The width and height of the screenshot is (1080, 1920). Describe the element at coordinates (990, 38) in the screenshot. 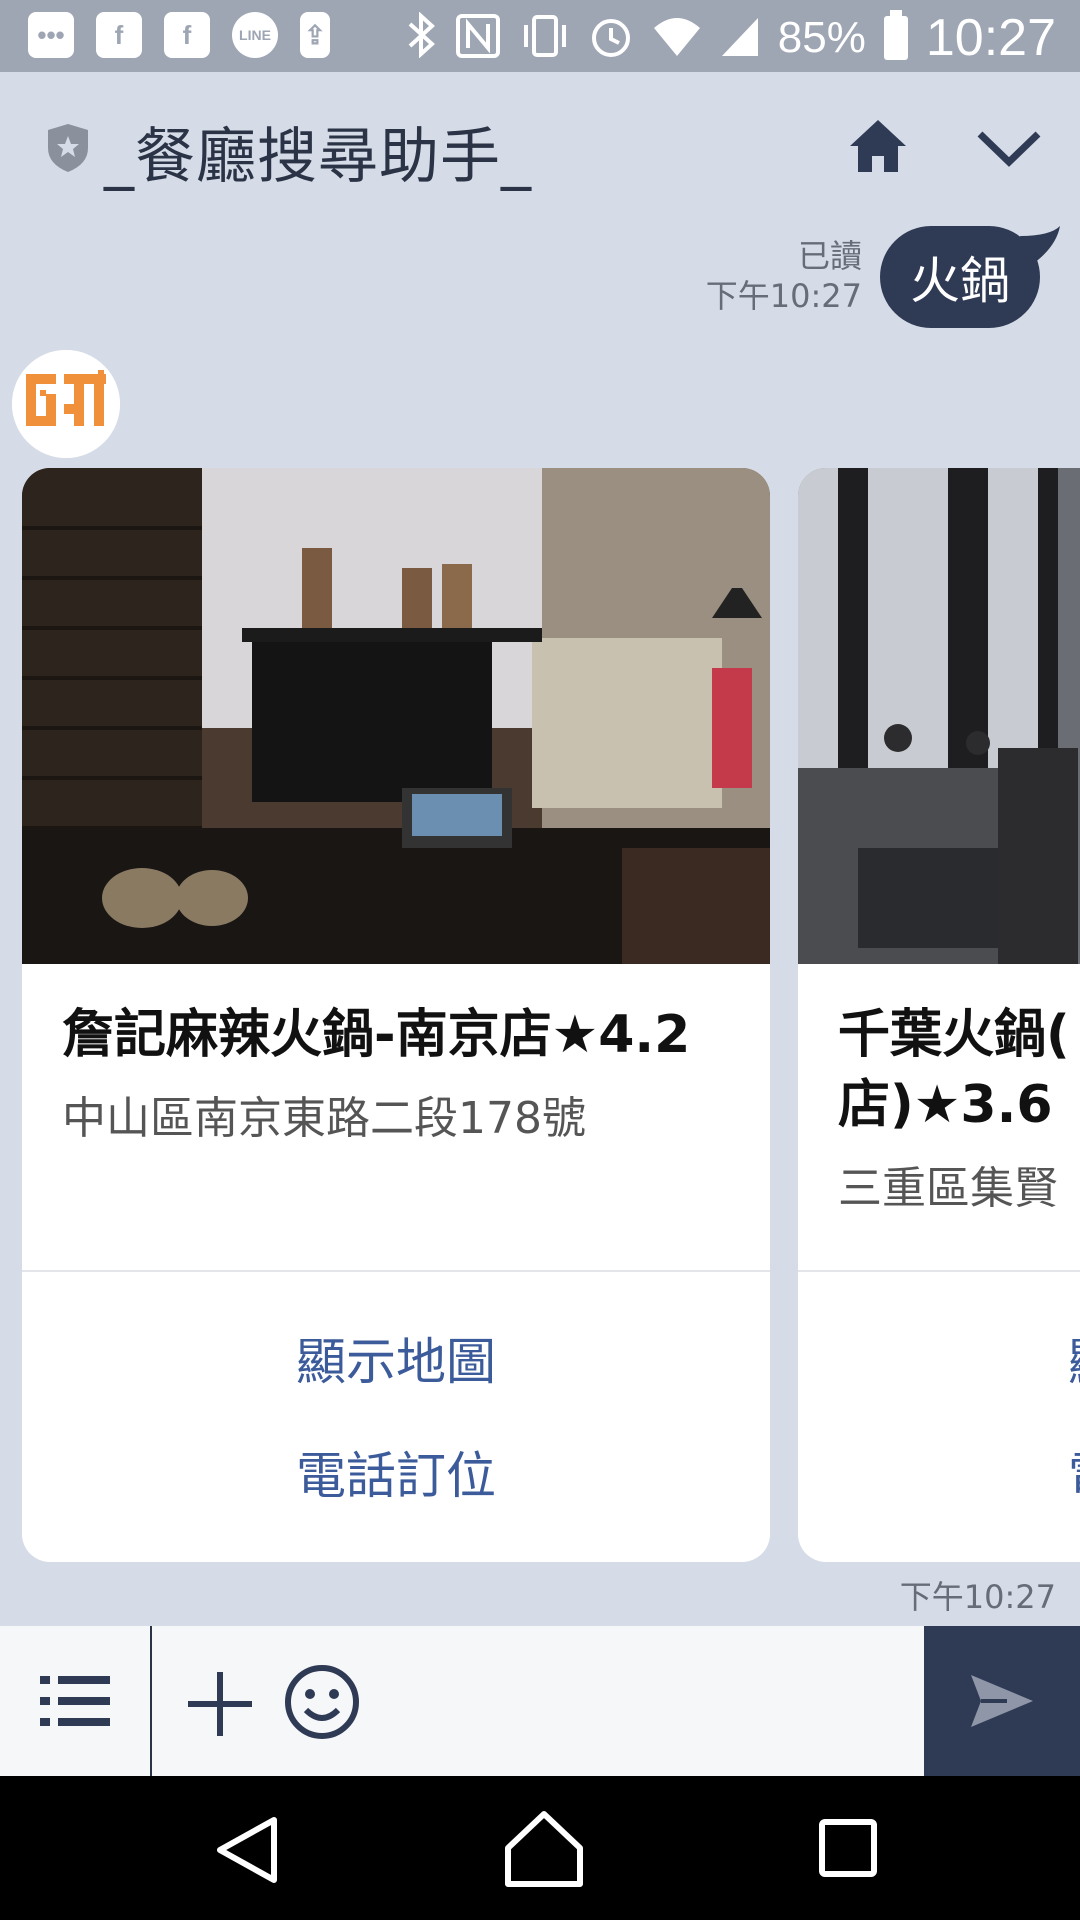

I see `clock: 10:27` at that location.